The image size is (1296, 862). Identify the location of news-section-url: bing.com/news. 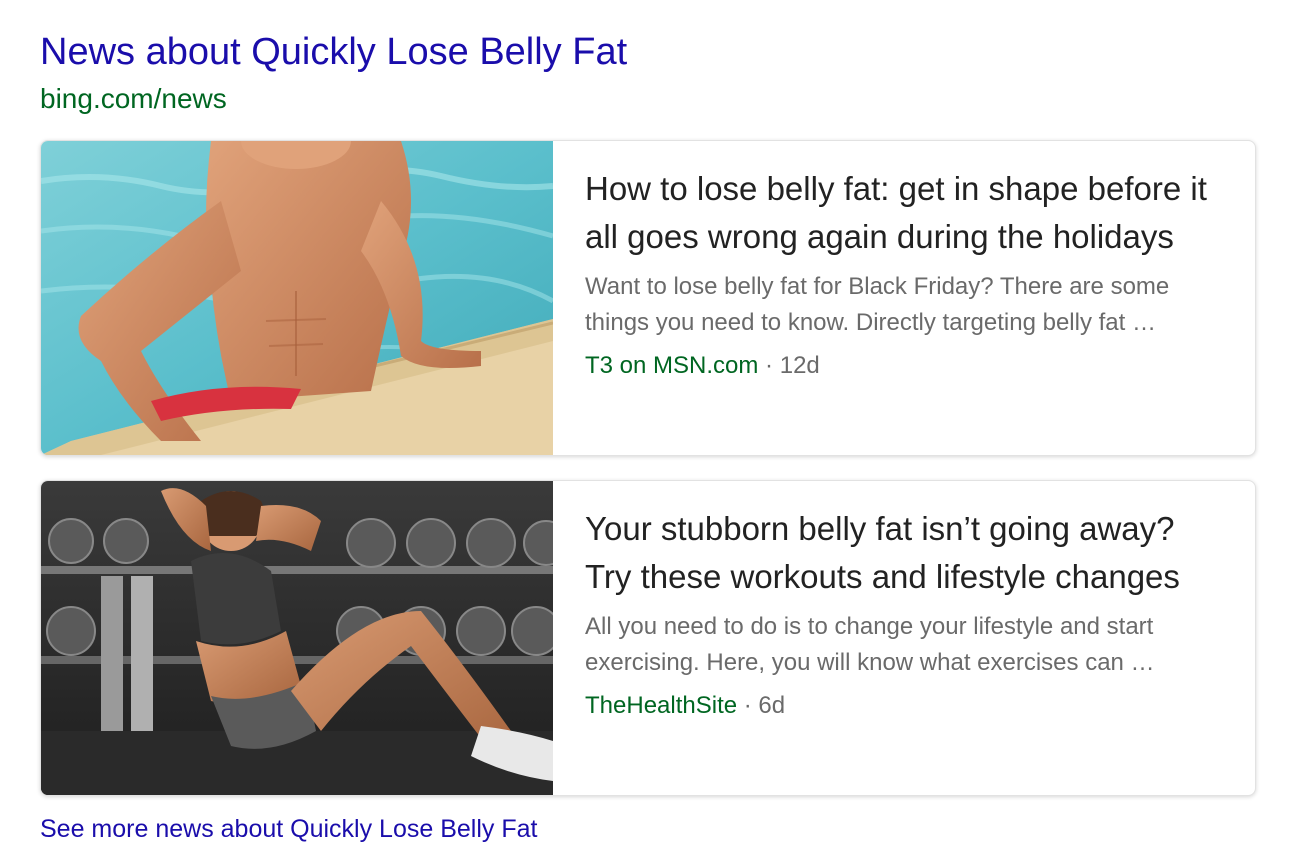
(133, 98).